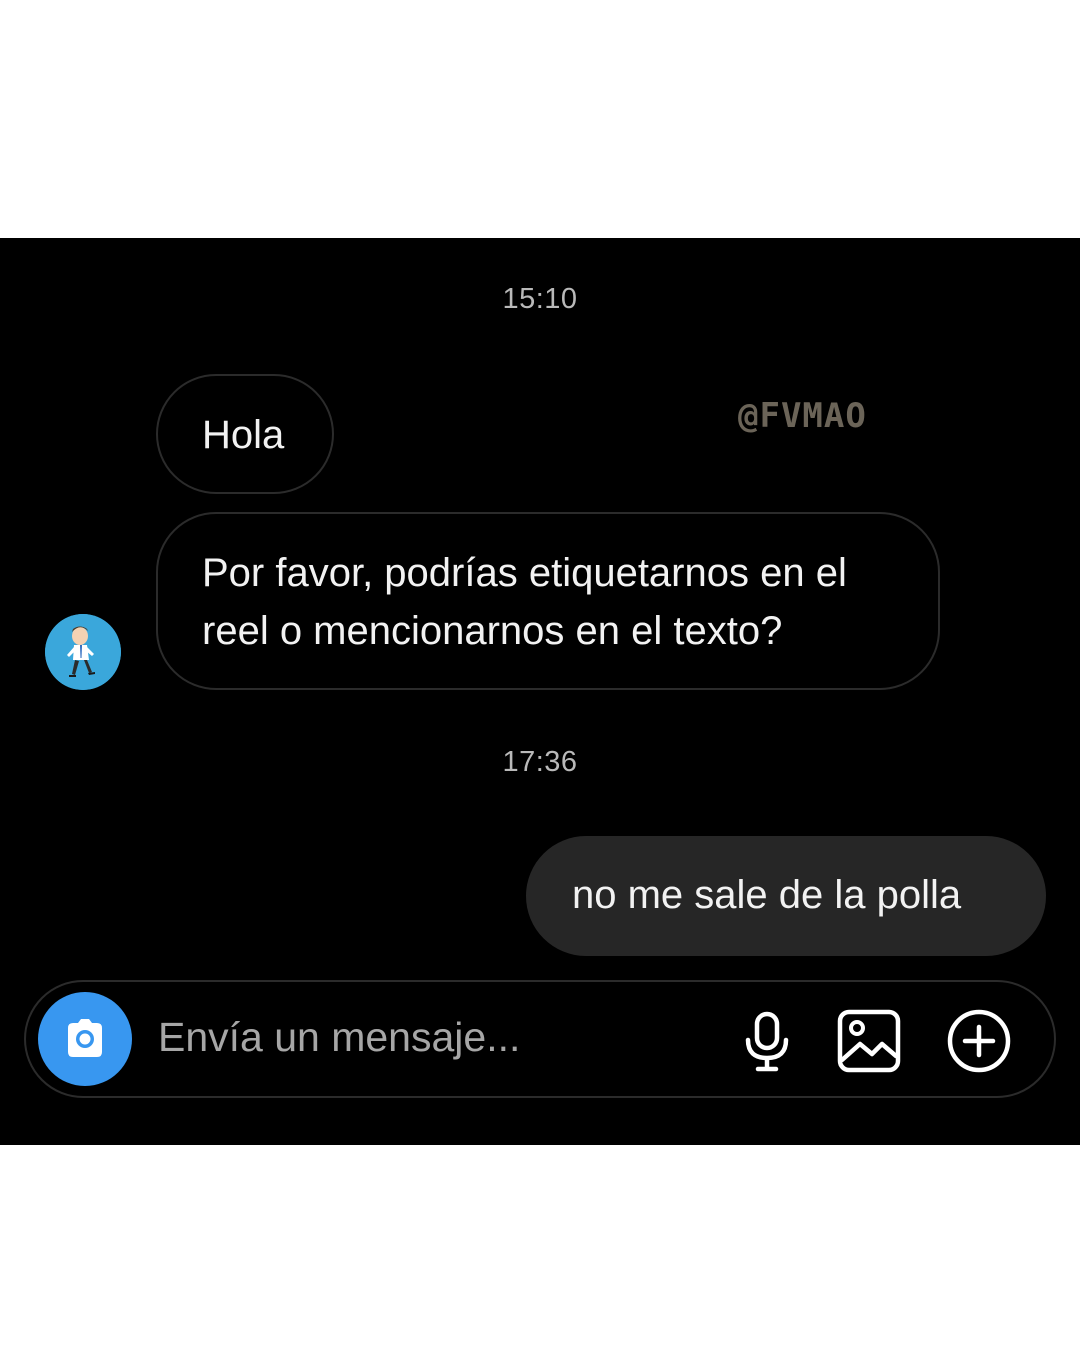  Describe the element at coordinates (540, 762) in the screenshot. I see `timestamp: 17:36` at that location.